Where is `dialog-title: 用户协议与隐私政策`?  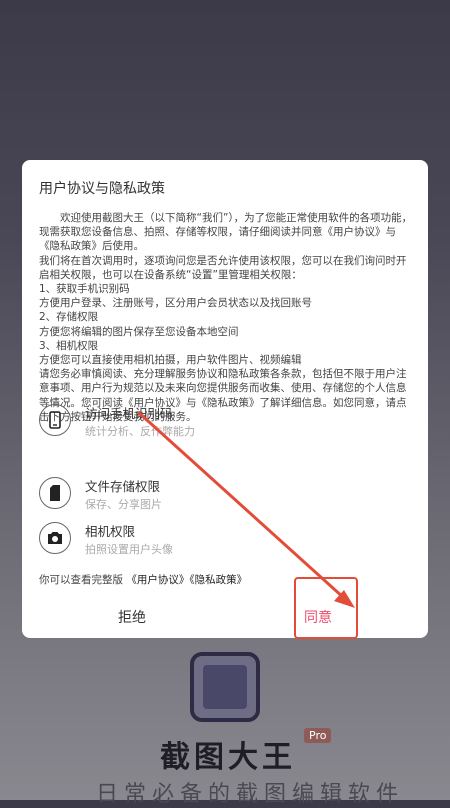
dialog-title: 用户协议与隐私政策 is located at coordinates (102, 189).